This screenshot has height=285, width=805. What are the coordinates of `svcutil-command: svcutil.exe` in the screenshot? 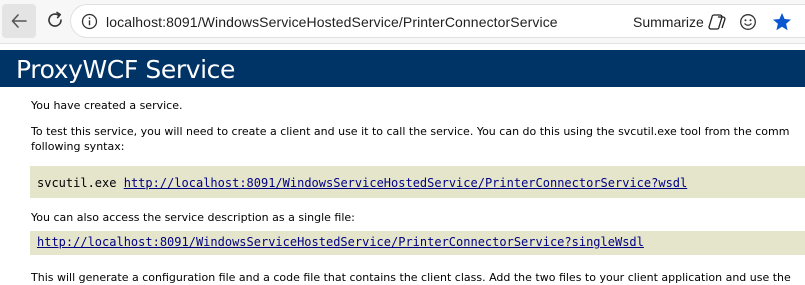 It's located at (77, 183).